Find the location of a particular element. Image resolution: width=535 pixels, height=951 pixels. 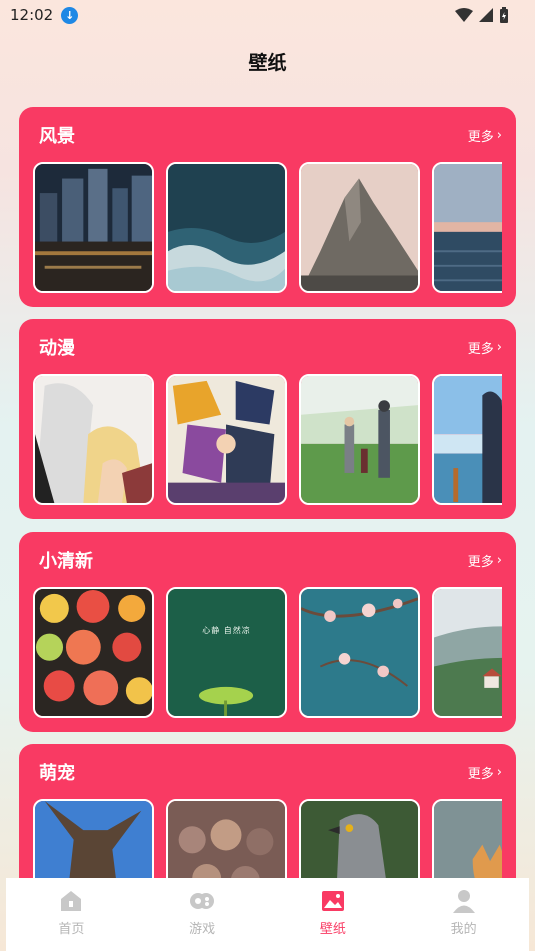

wallpaper-thumb-sea is located at coordinates (467, 227).